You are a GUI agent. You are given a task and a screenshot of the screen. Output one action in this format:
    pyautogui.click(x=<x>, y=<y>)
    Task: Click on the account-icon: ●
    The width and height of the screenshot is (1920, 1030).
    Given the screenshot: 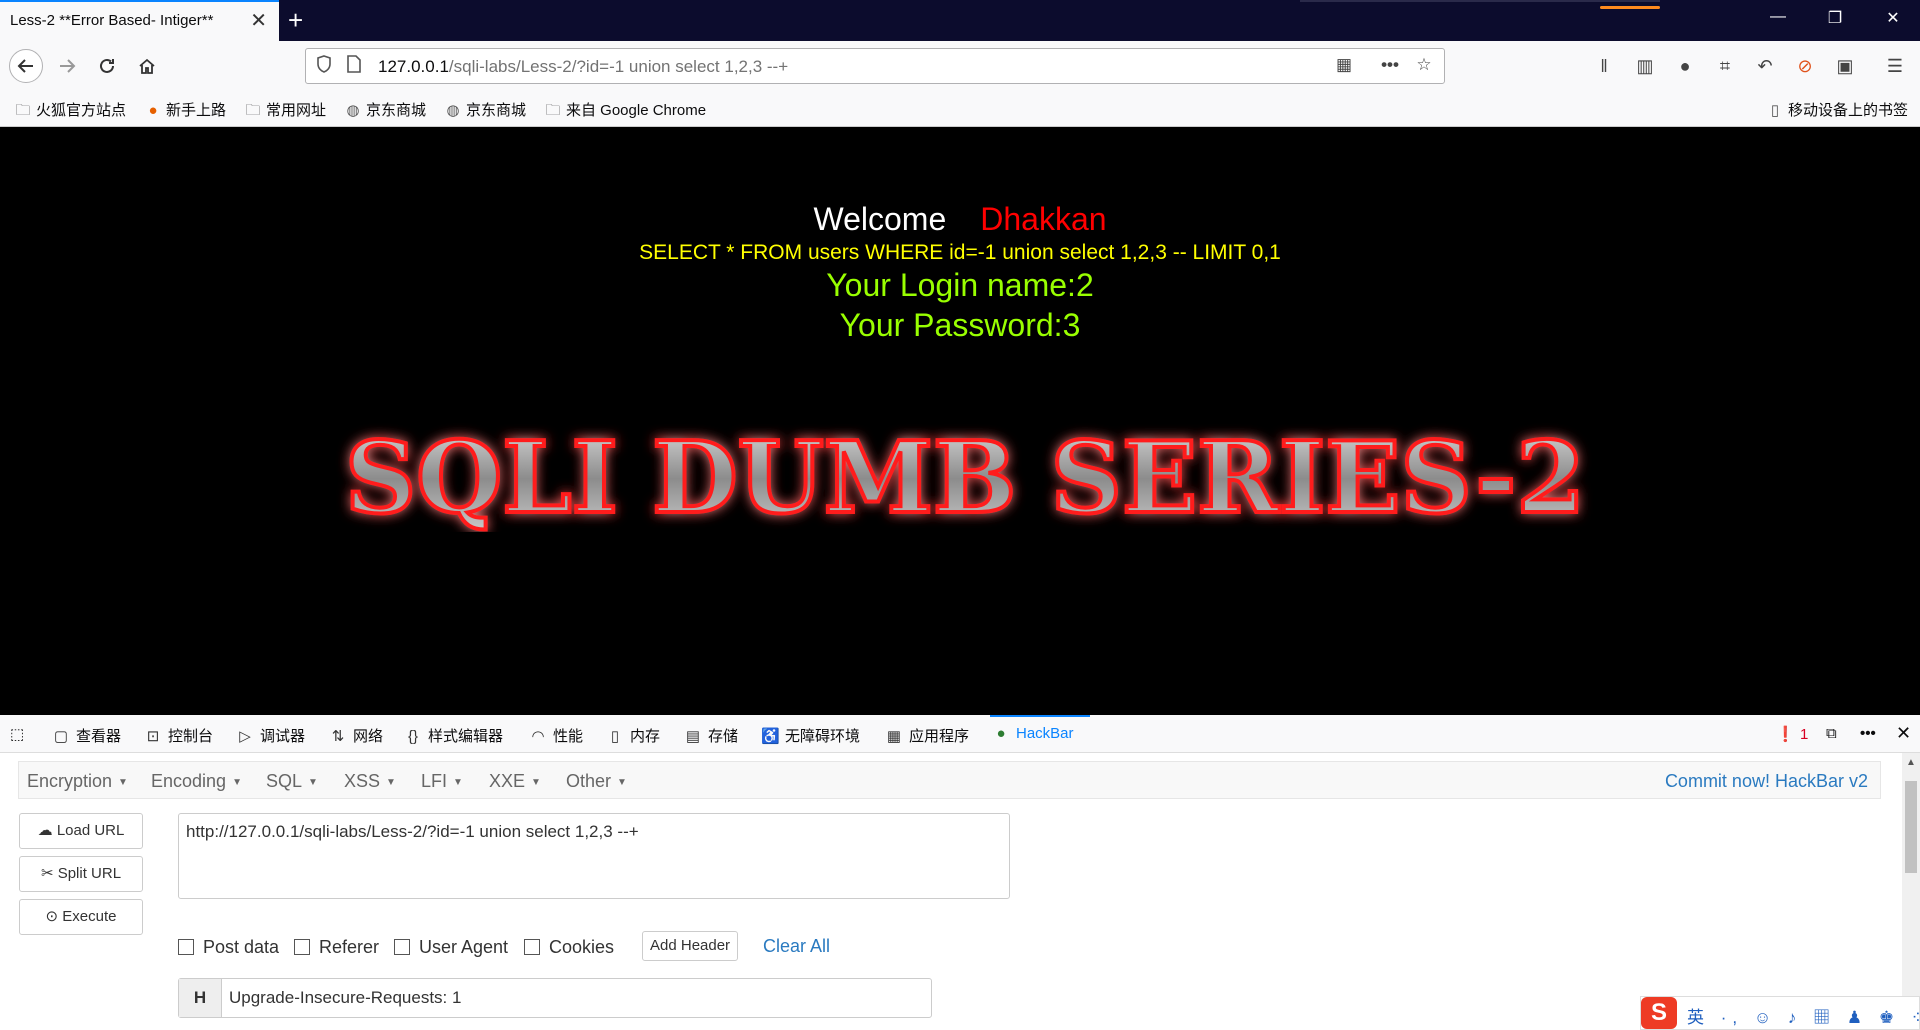 What is the action you would take?
    pyautogui.click(x=1685, y=66)
    